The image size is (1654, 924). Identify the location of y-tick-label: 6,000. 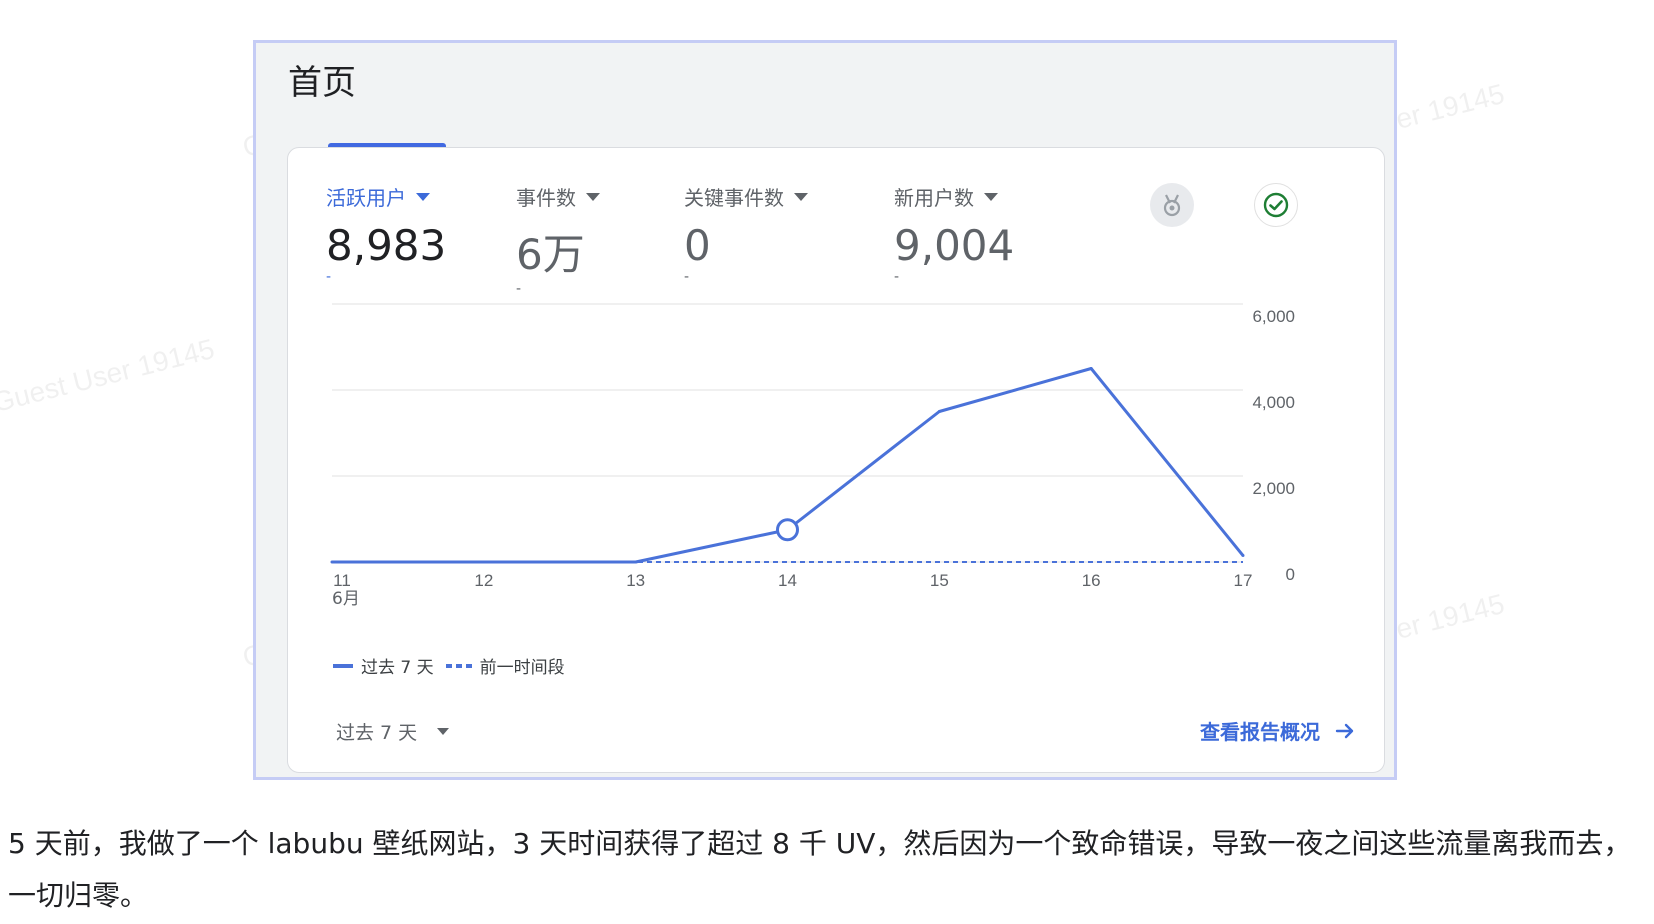
(1273, 316).